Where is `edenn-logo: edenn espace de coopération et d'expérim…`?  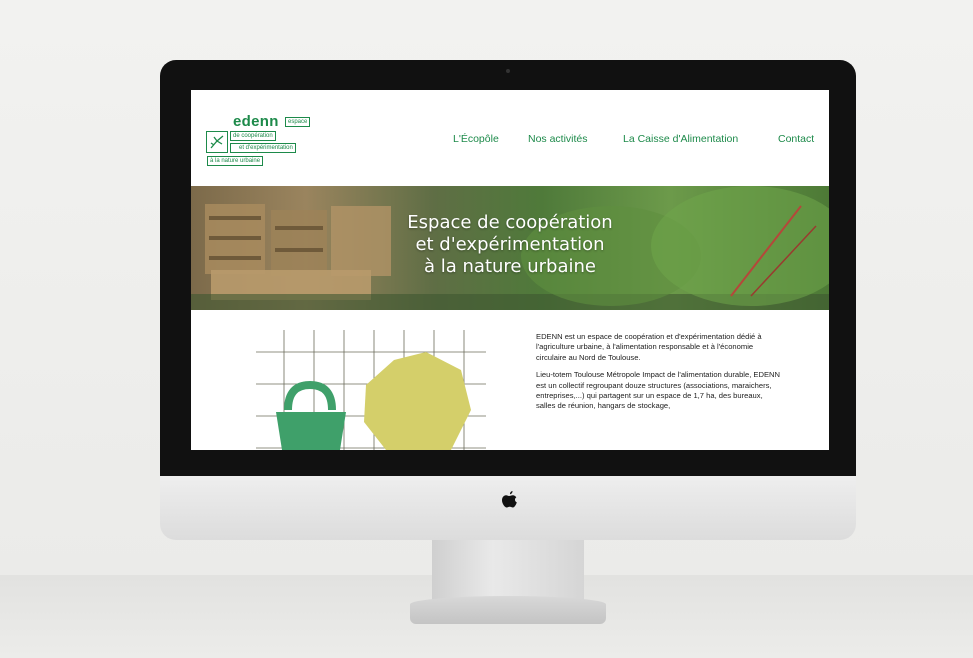
edenn-logo: edenn espace de coopération et d'expérim… is located at coordinates (271, 142).